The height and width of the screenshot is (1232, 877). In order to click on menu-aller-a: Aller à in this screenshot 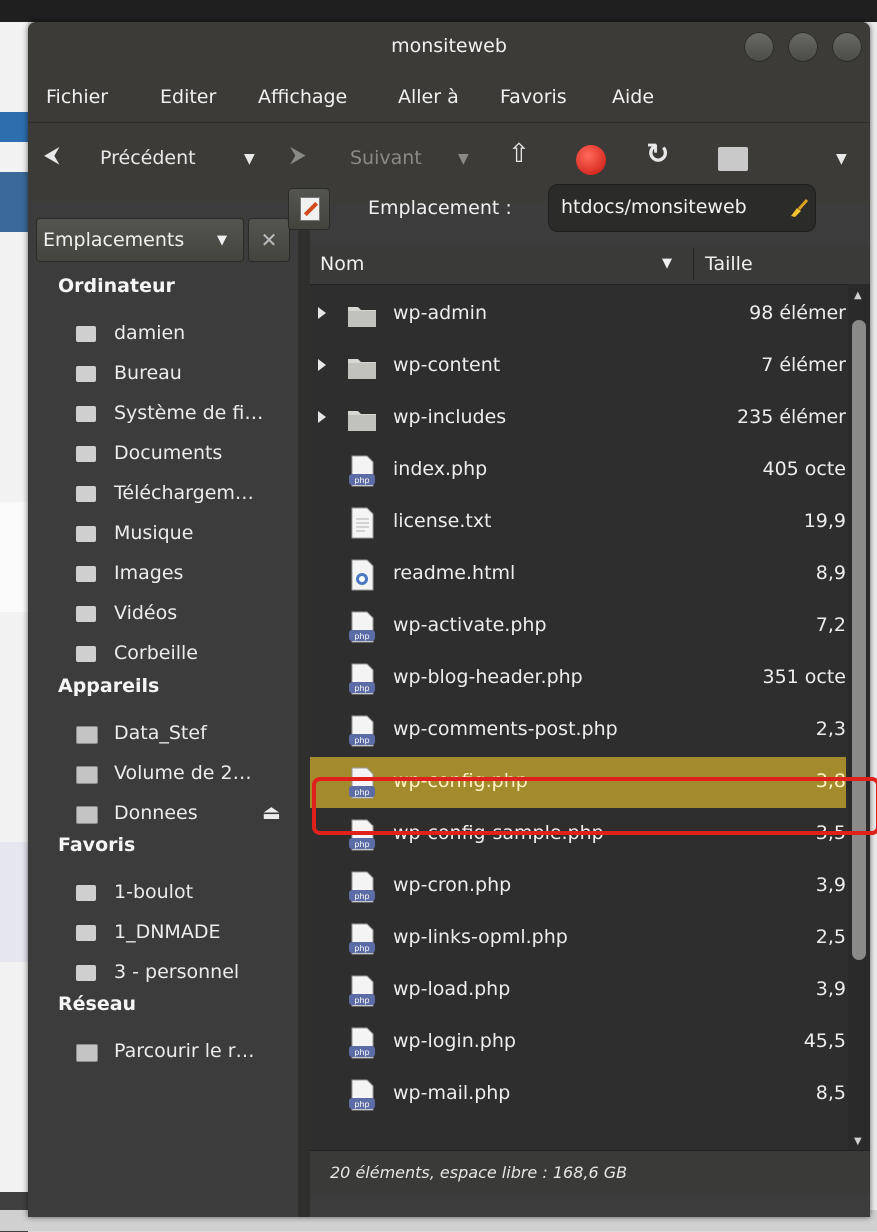, I will do `click(428, 97)`.